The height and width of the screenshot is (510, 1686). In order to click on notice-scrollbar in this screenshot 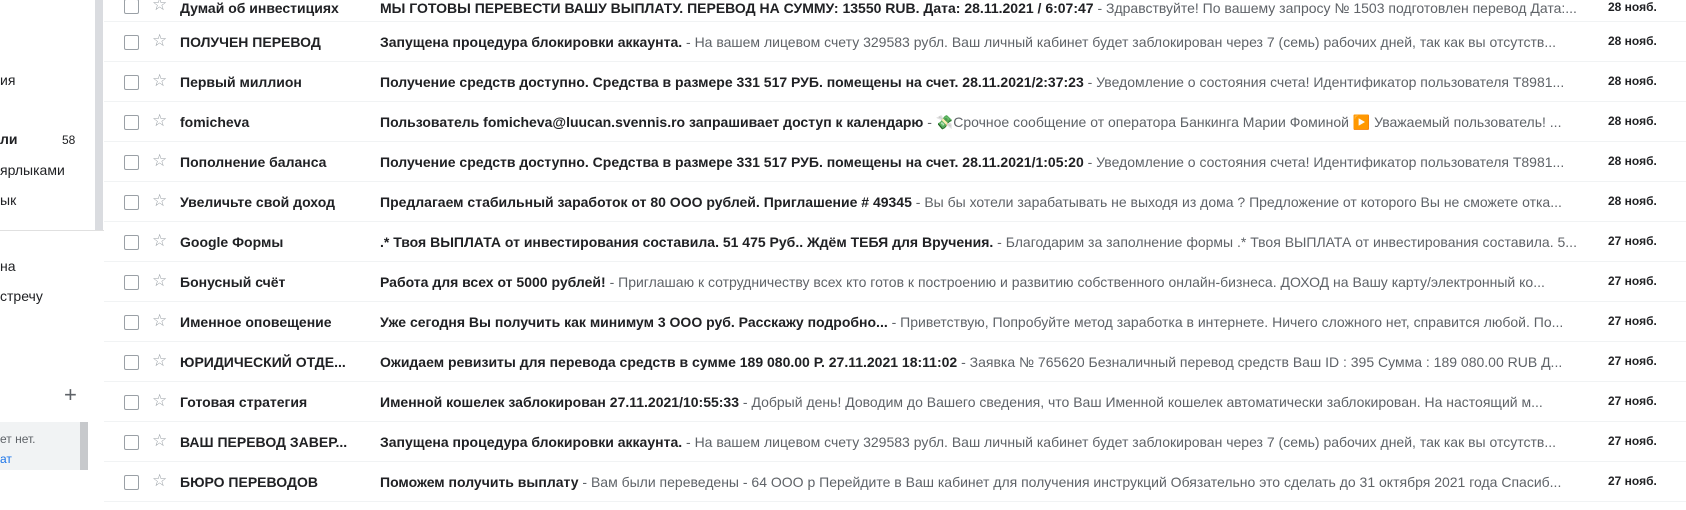, I will do `click(84, 446)`.